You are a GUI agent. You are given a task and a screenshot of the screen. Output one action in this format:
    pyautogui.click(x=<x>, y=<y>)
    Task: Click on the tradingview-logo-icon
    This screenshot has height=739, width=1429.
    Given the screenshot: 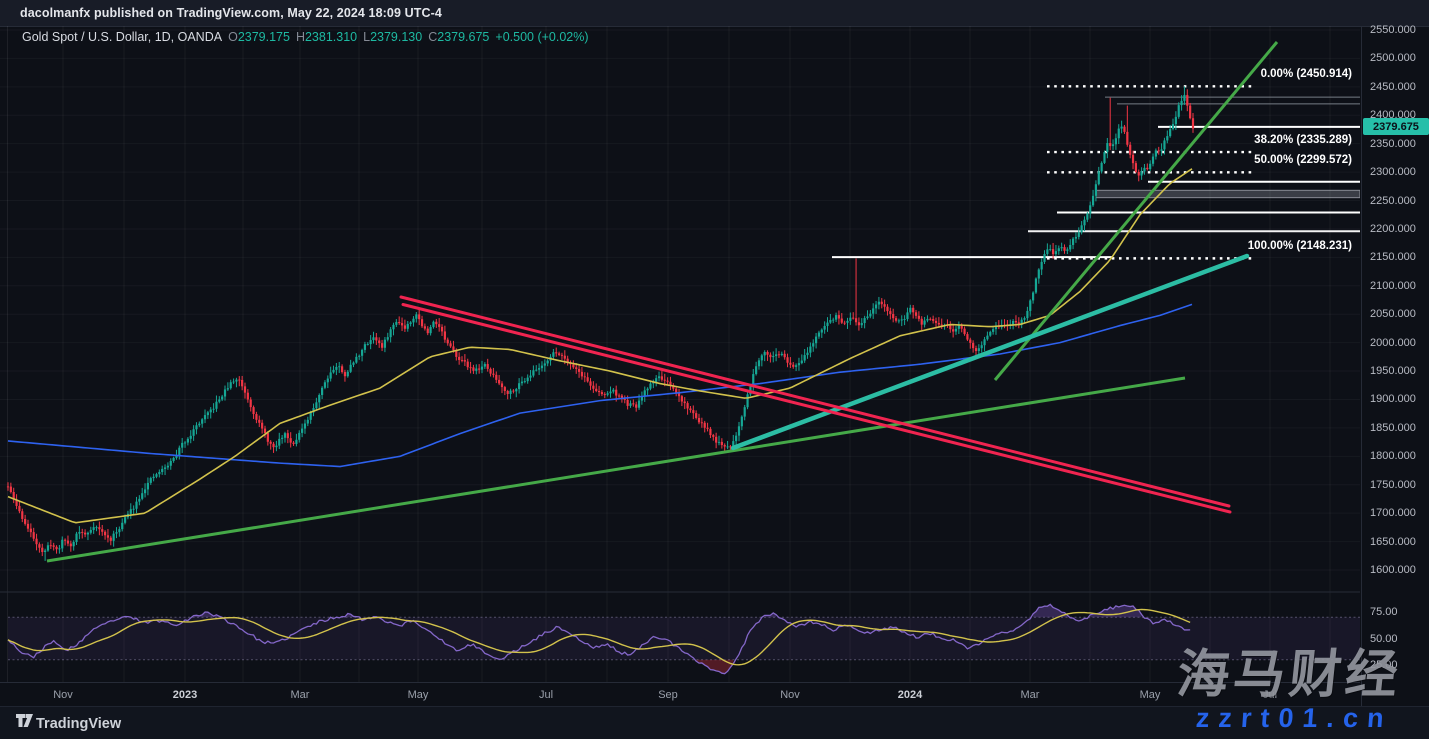 What is the action you would take?
    pyautogui.click(x=24, y=722)
    